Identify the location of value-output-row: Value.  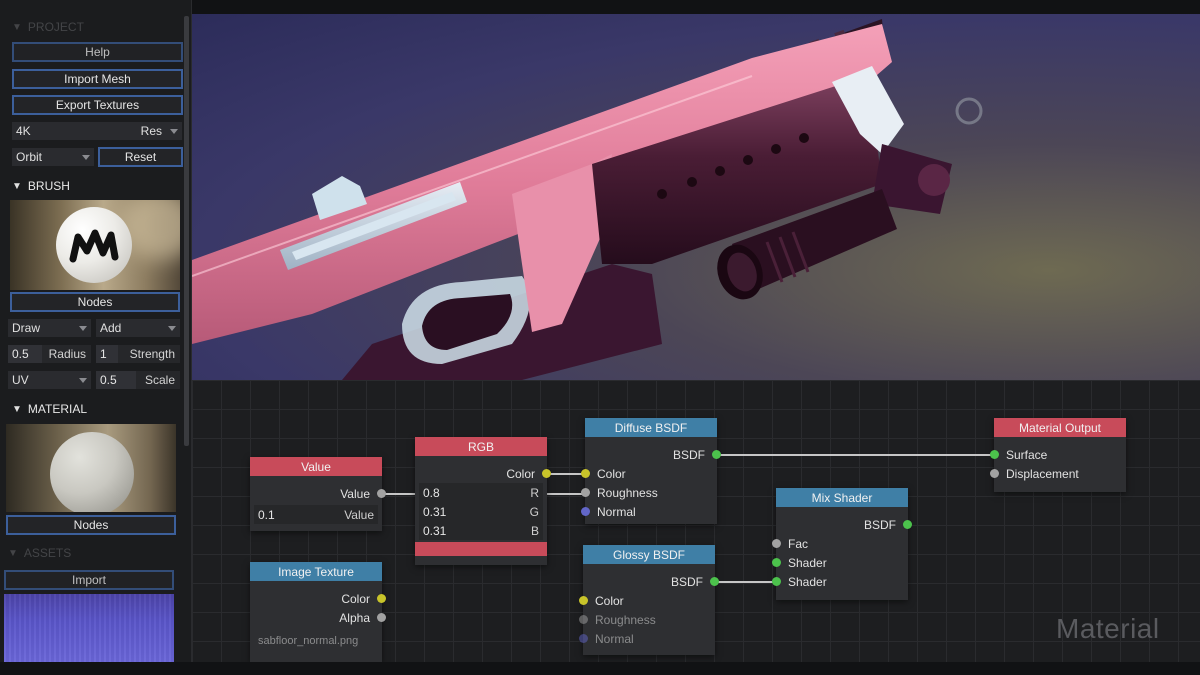
(318, 493).